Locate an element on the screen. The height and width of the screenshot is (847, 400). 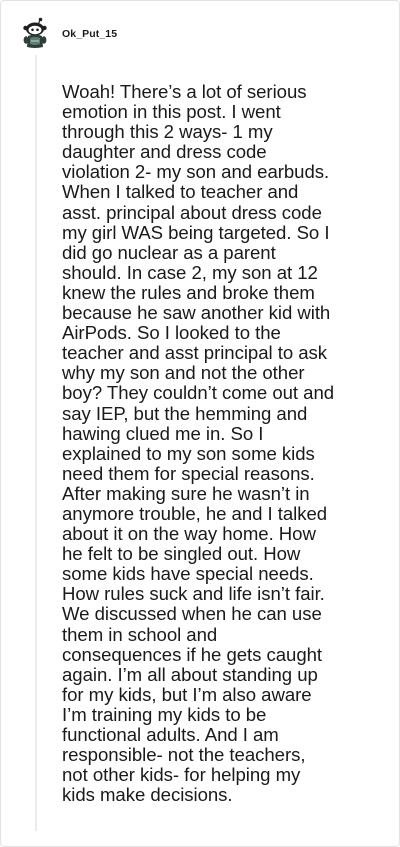
comment-body-line: for my kids, but I’m also aware is located at coordinates (187, 694).